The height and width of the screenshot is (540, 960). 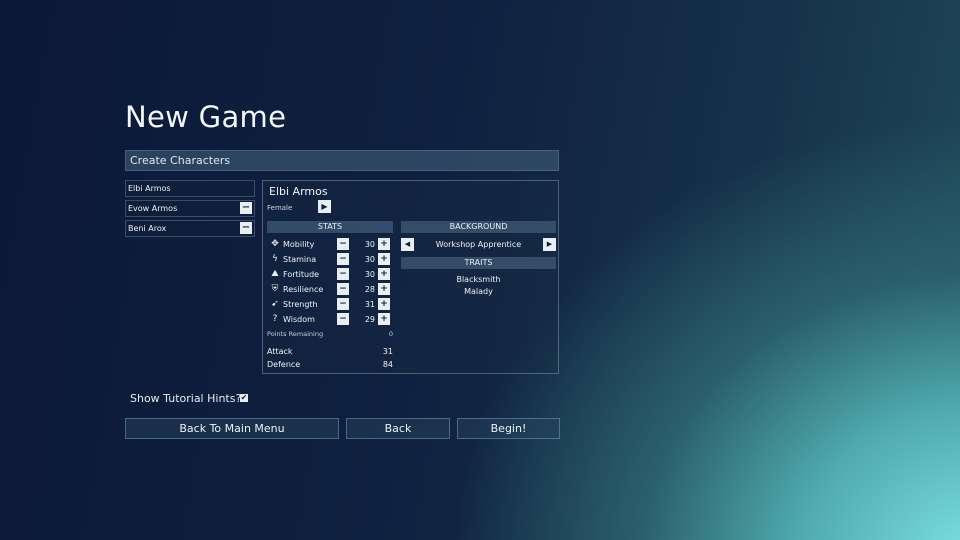 I want to click on defence-row: Defence 84, so click(x=330, y=364).